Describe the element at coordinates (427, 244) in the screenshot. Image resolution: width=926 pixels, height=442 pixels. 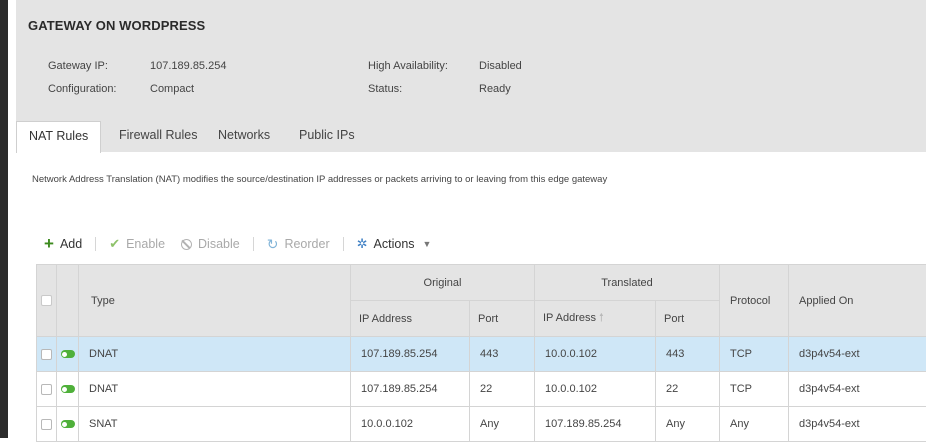
I see `caret-down-icon: ▼` at that location.